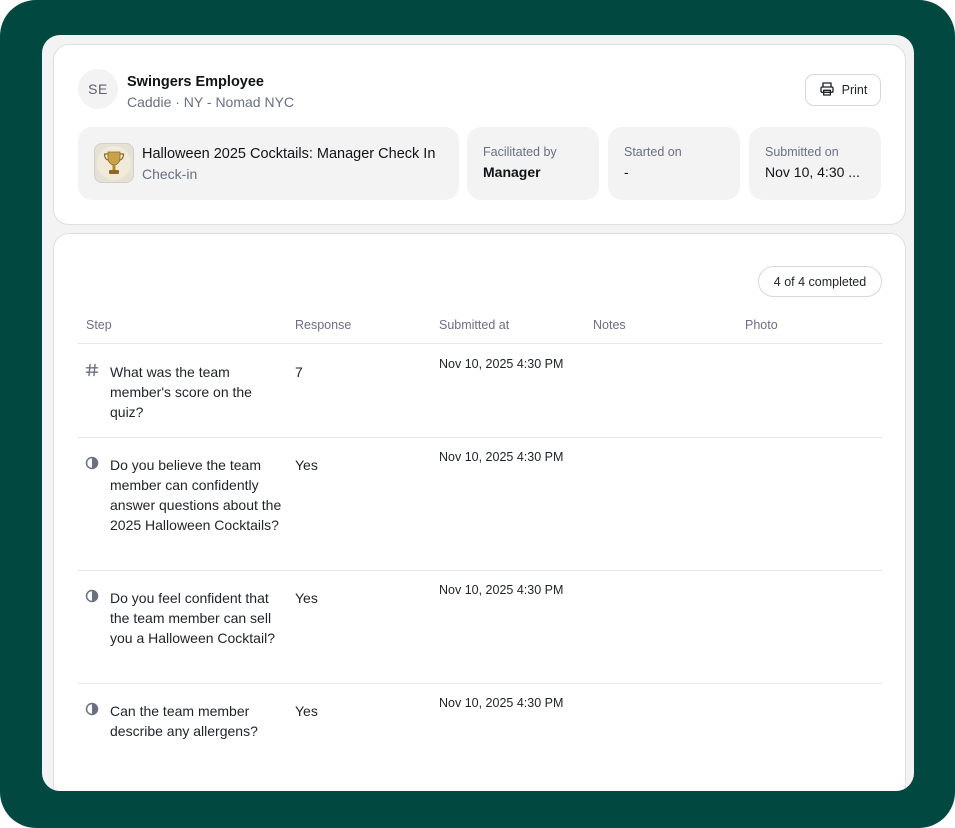 The width and height of the screenshot is (955, 828). I want to click on facilitated-by-label: Facilitated by, so click(520, 152).